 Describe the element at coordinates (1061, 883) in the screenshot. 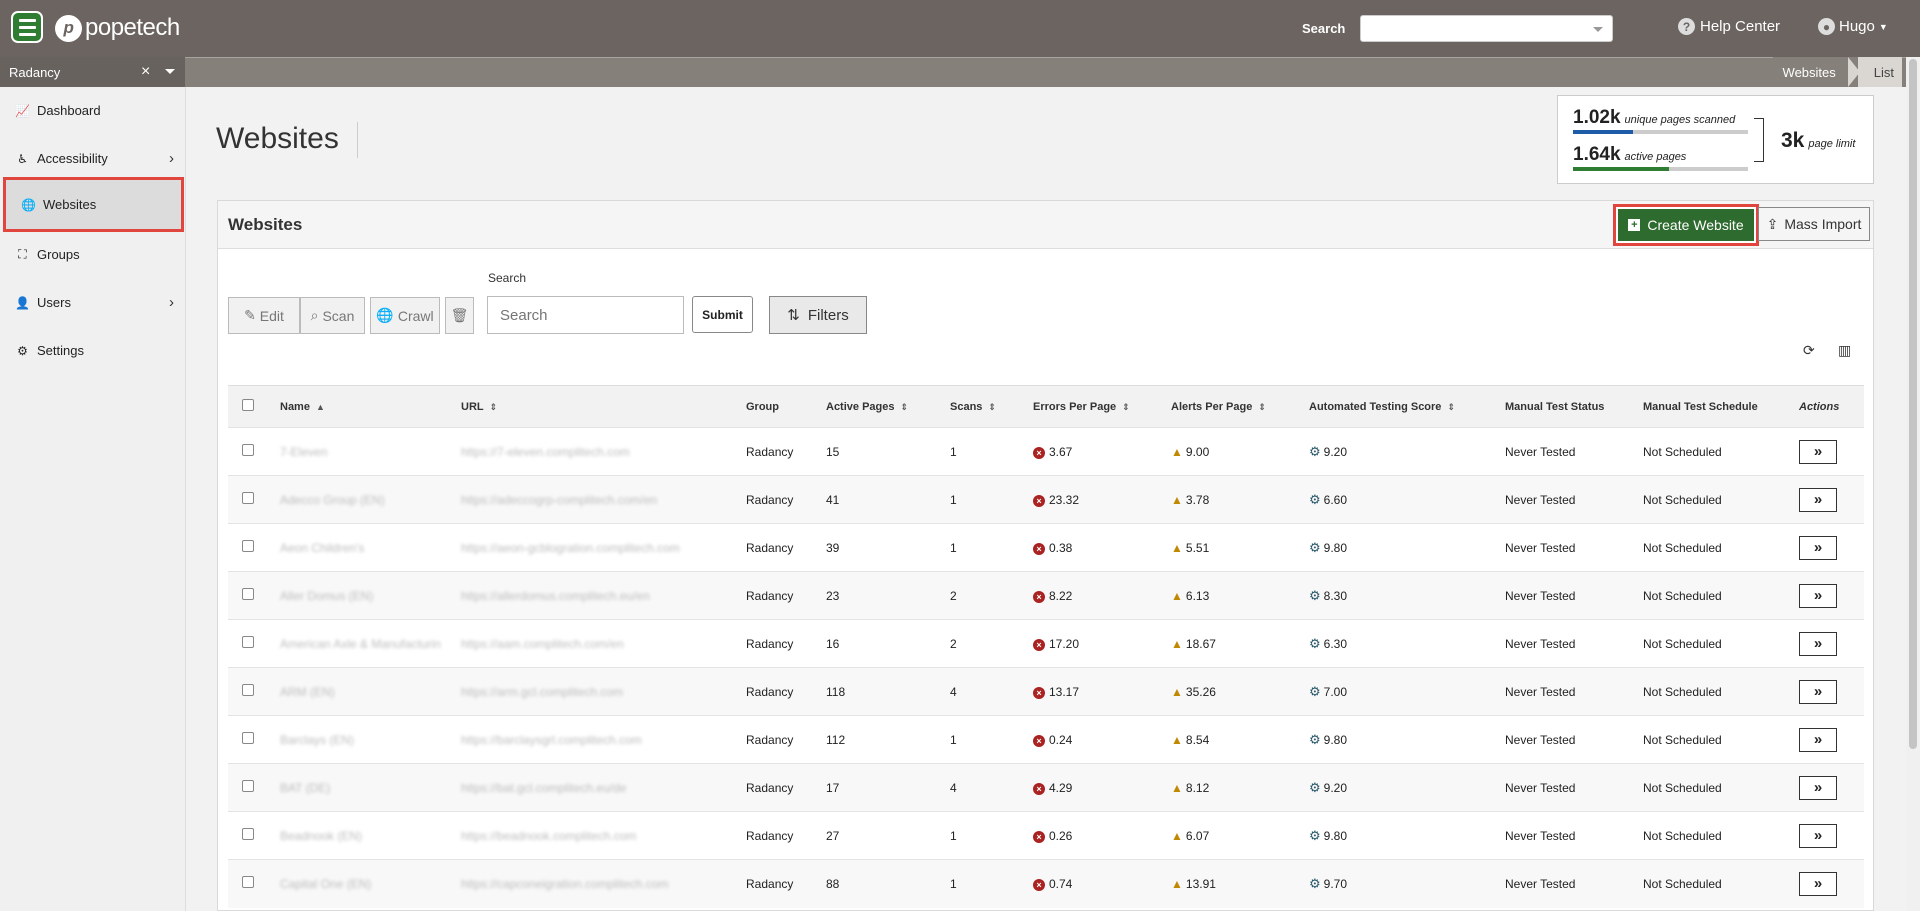

I see `errors-value: 0.74` at that location.